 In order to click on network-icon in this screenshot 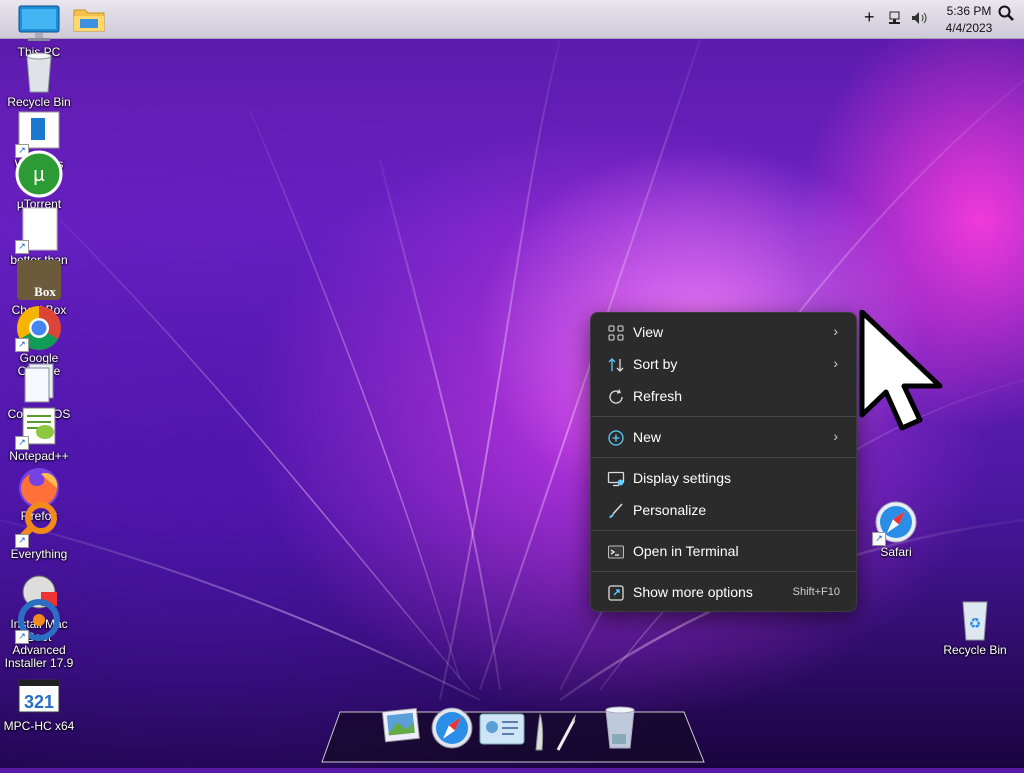, I will do `click(896, 20)`.